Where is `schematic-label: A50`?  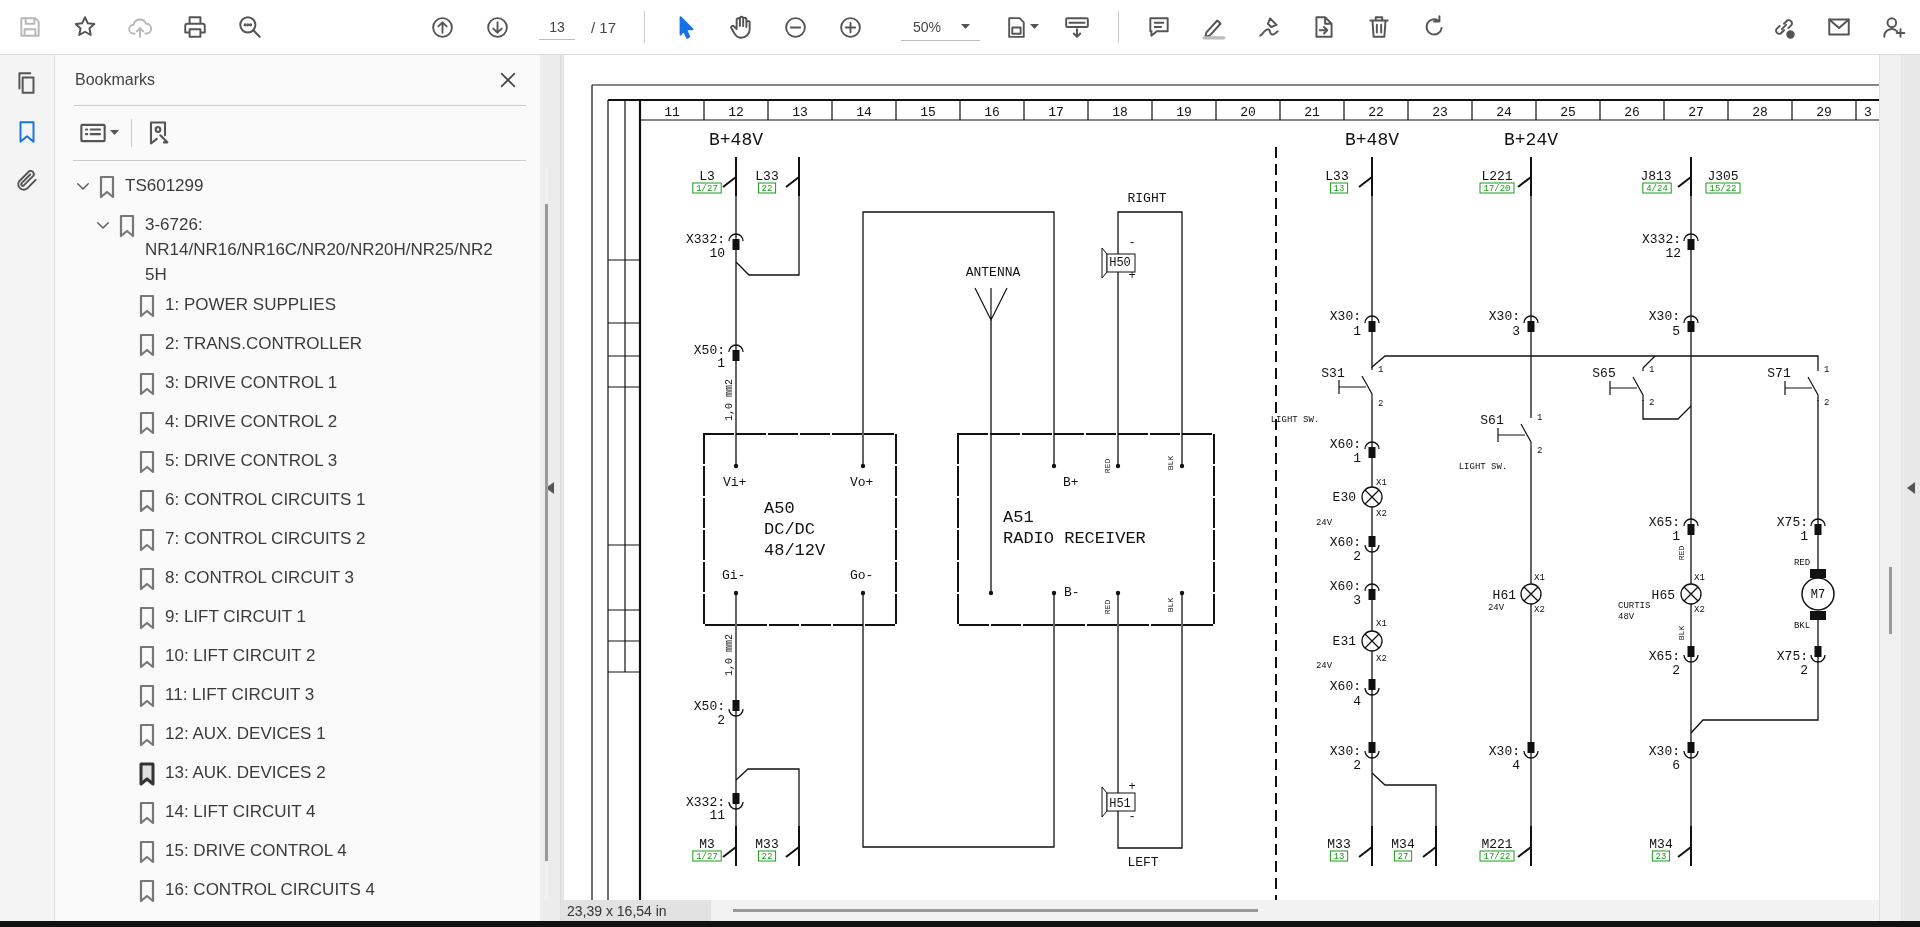
schematic-label: A50 is located at coordinates (779, 508).